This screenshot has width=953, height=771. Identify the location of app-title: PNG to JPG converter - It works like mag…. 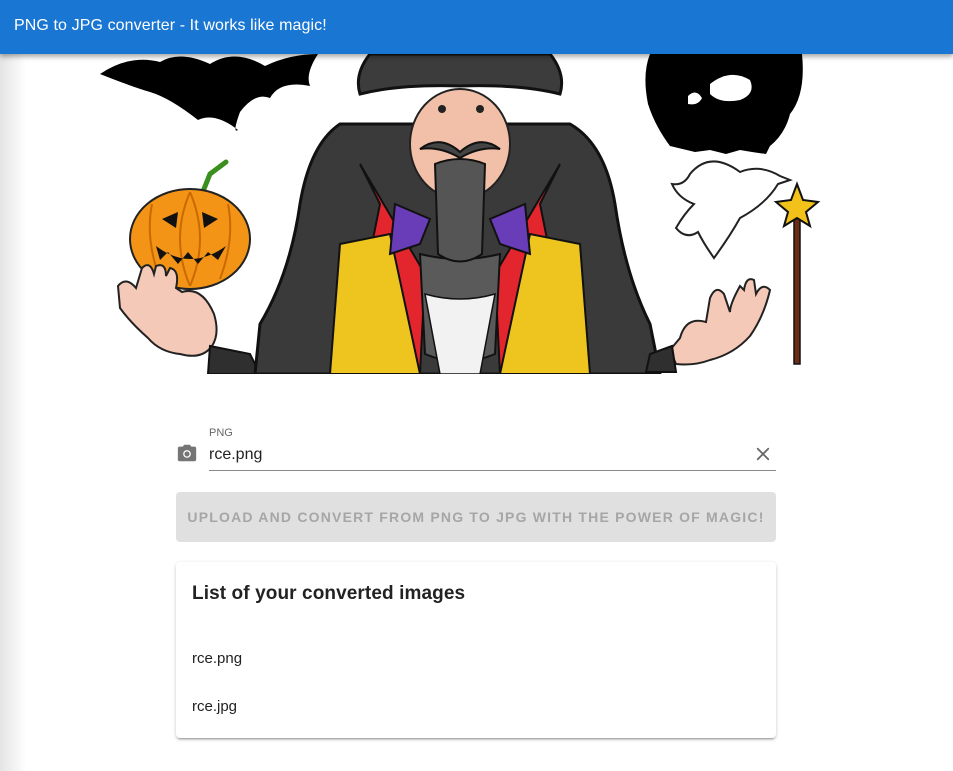
(170, 25).